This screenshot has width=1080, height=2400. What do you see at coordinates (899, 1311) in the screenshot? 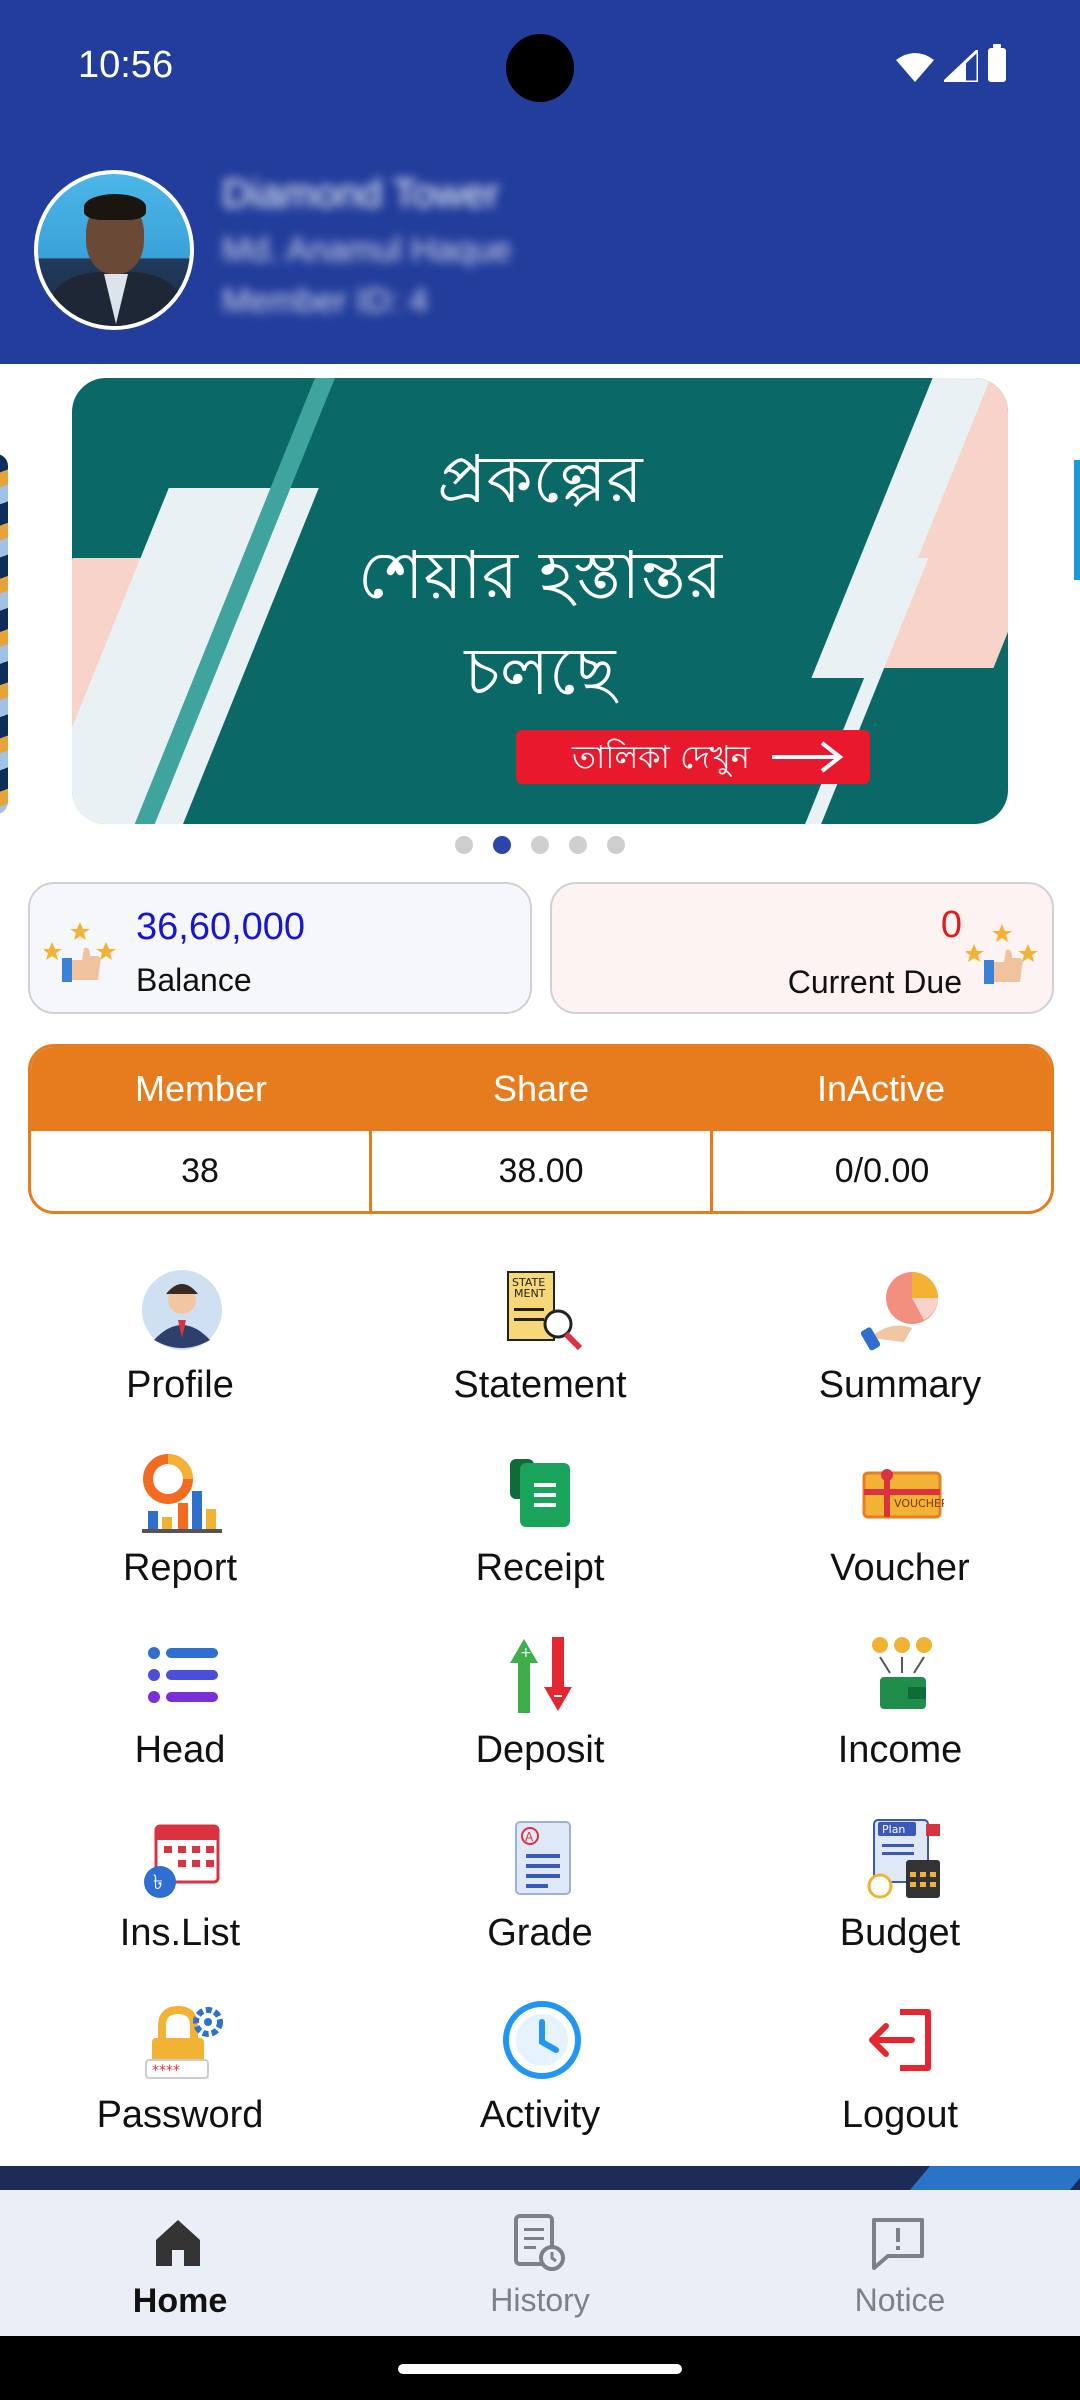
I see `summary-icon` at bounding box center [899, 1311].